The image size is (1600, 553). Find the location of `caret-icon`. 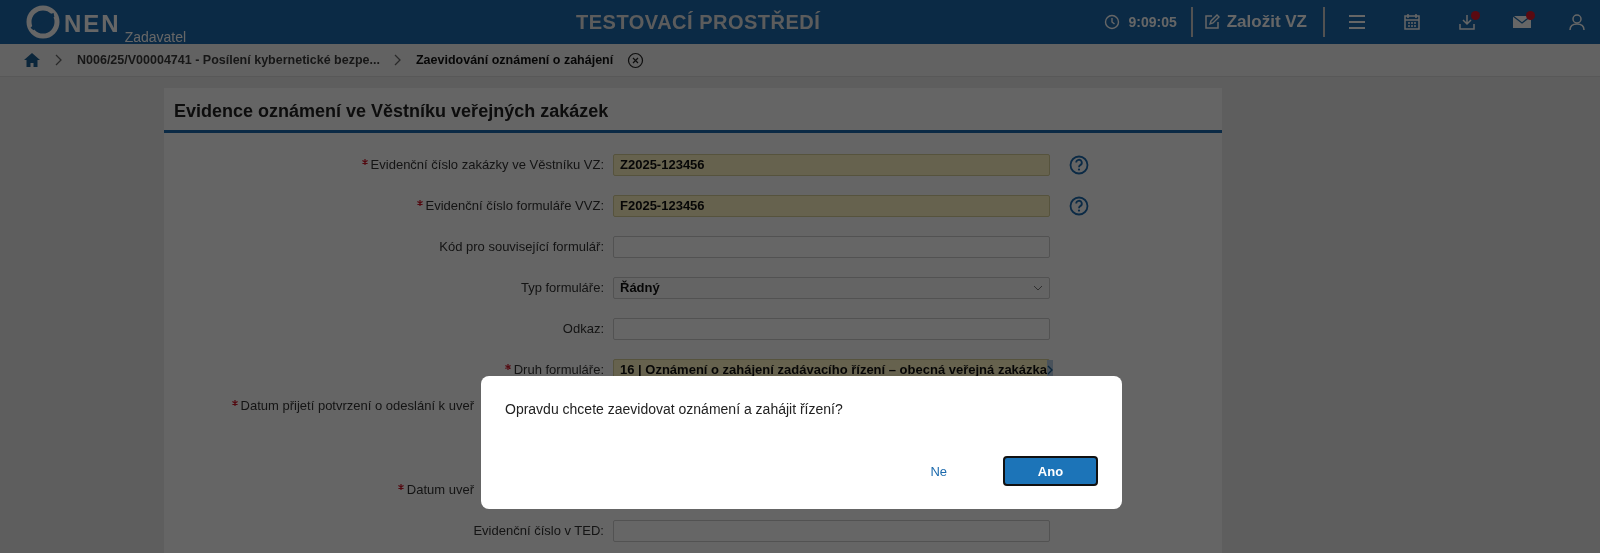

caret-icon is located at coordinates (1038, 287).